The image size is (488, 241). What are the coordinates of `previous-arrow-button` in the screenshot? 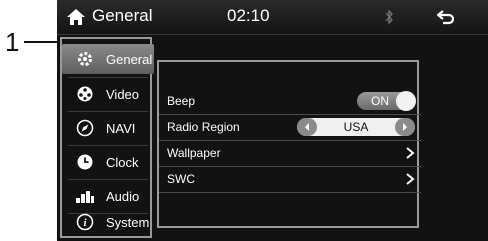 It's located at (307, 127).